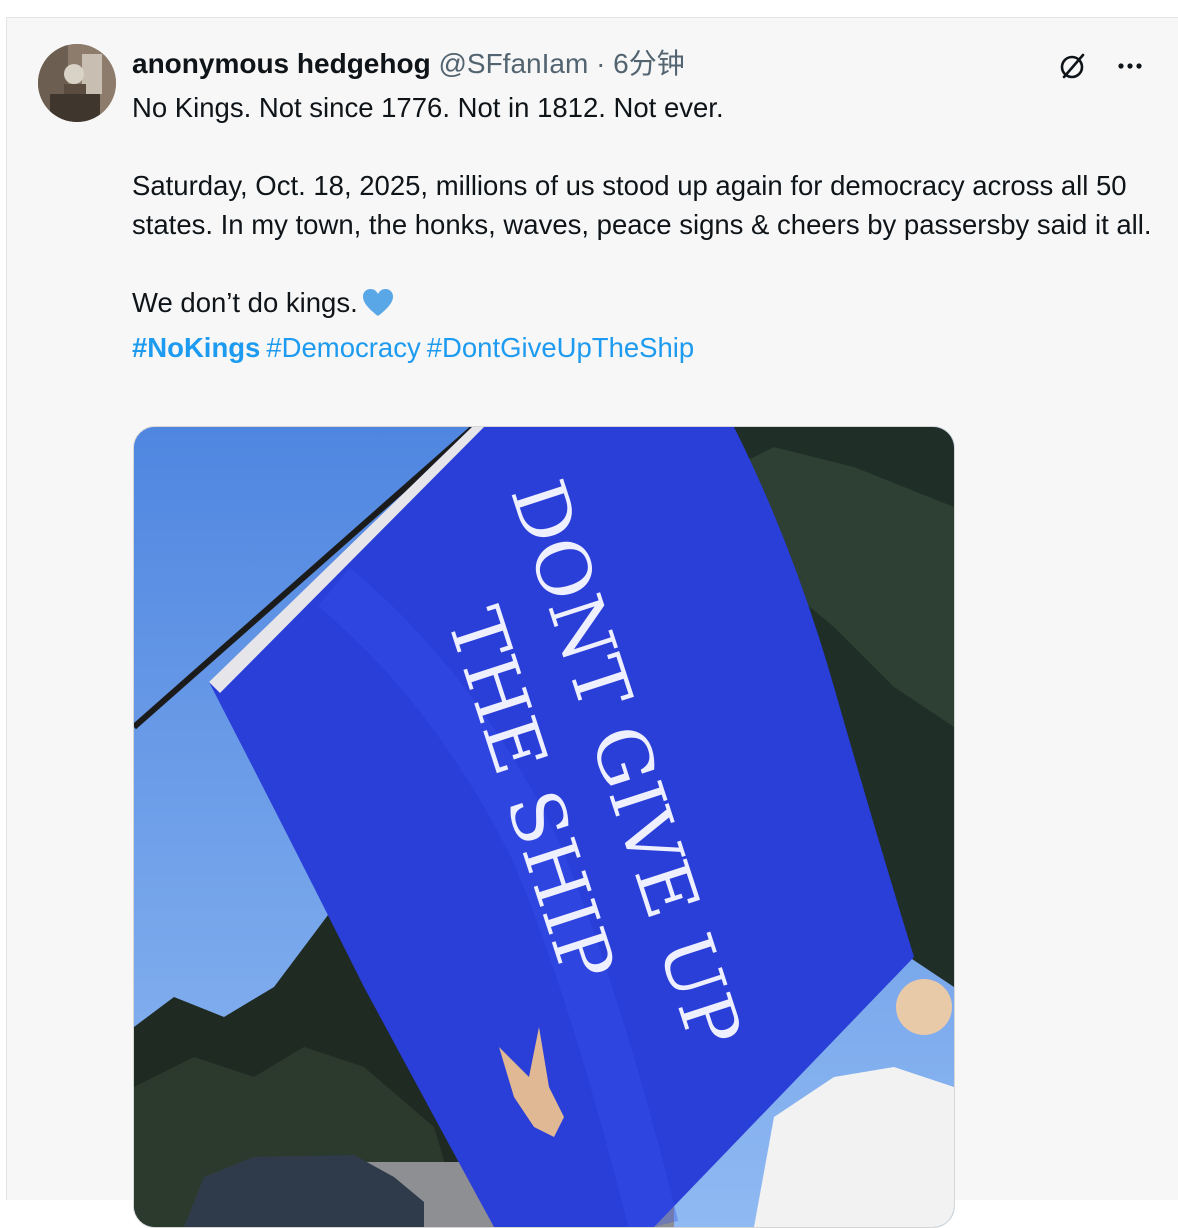 Image resolution: width=1178 pixels, height=1228 pixels. What do you see at coordinates (343, 347) in the screenshot?
I see `hashtag-democracy: #Democracy` at bounding box center [343, 347].